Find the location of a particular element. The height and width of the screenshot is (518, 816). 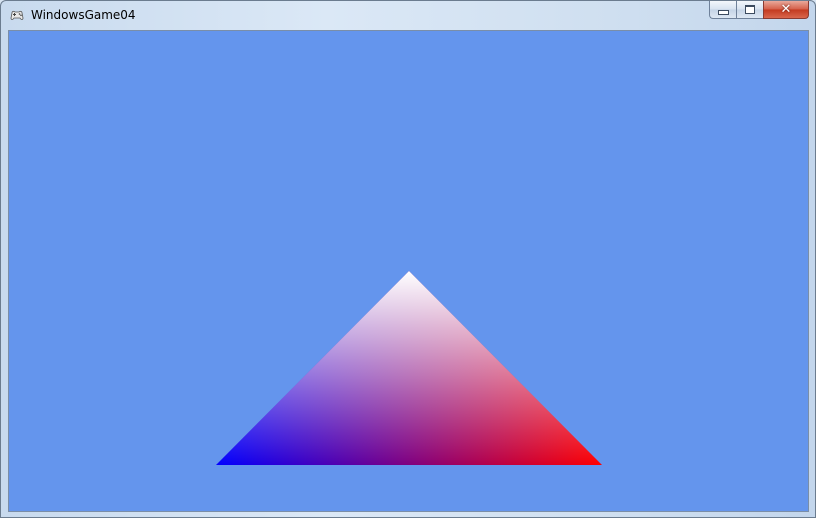

minimize-button is located at coordinates (722, 10).